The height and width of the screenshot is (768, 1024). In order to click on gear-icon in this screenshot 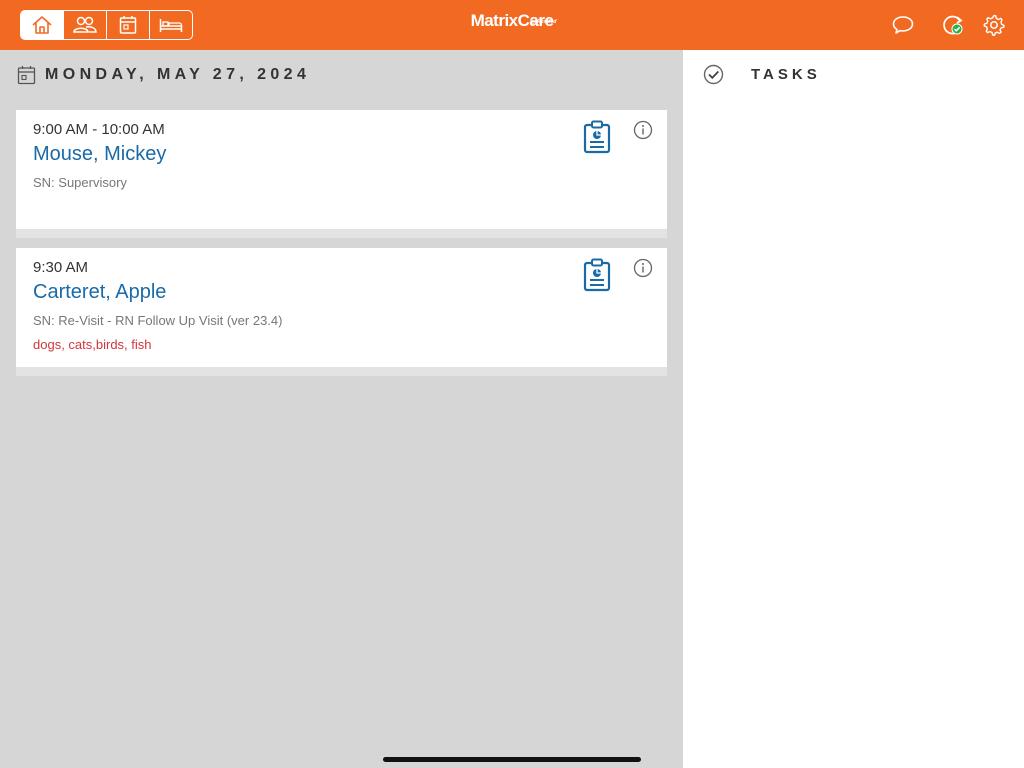, I will do `click(994, 25)`.